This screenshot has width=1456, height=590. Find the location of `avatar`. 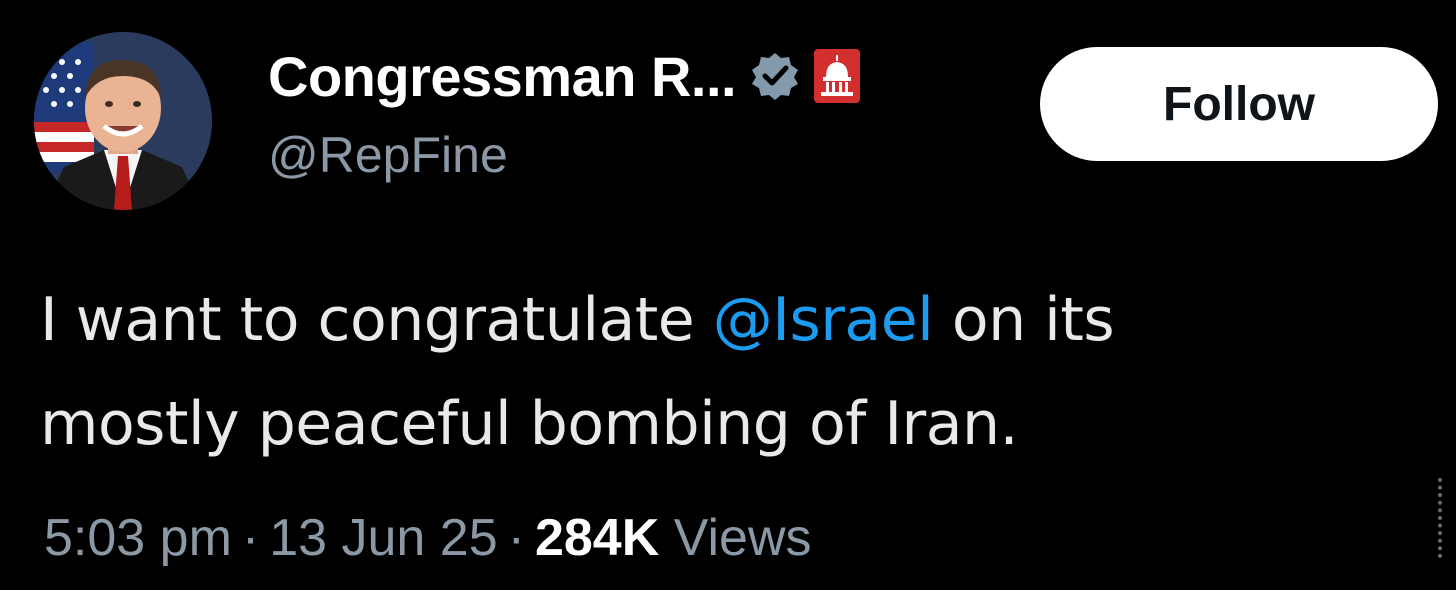

avatar is located at coordinates (123, 121).